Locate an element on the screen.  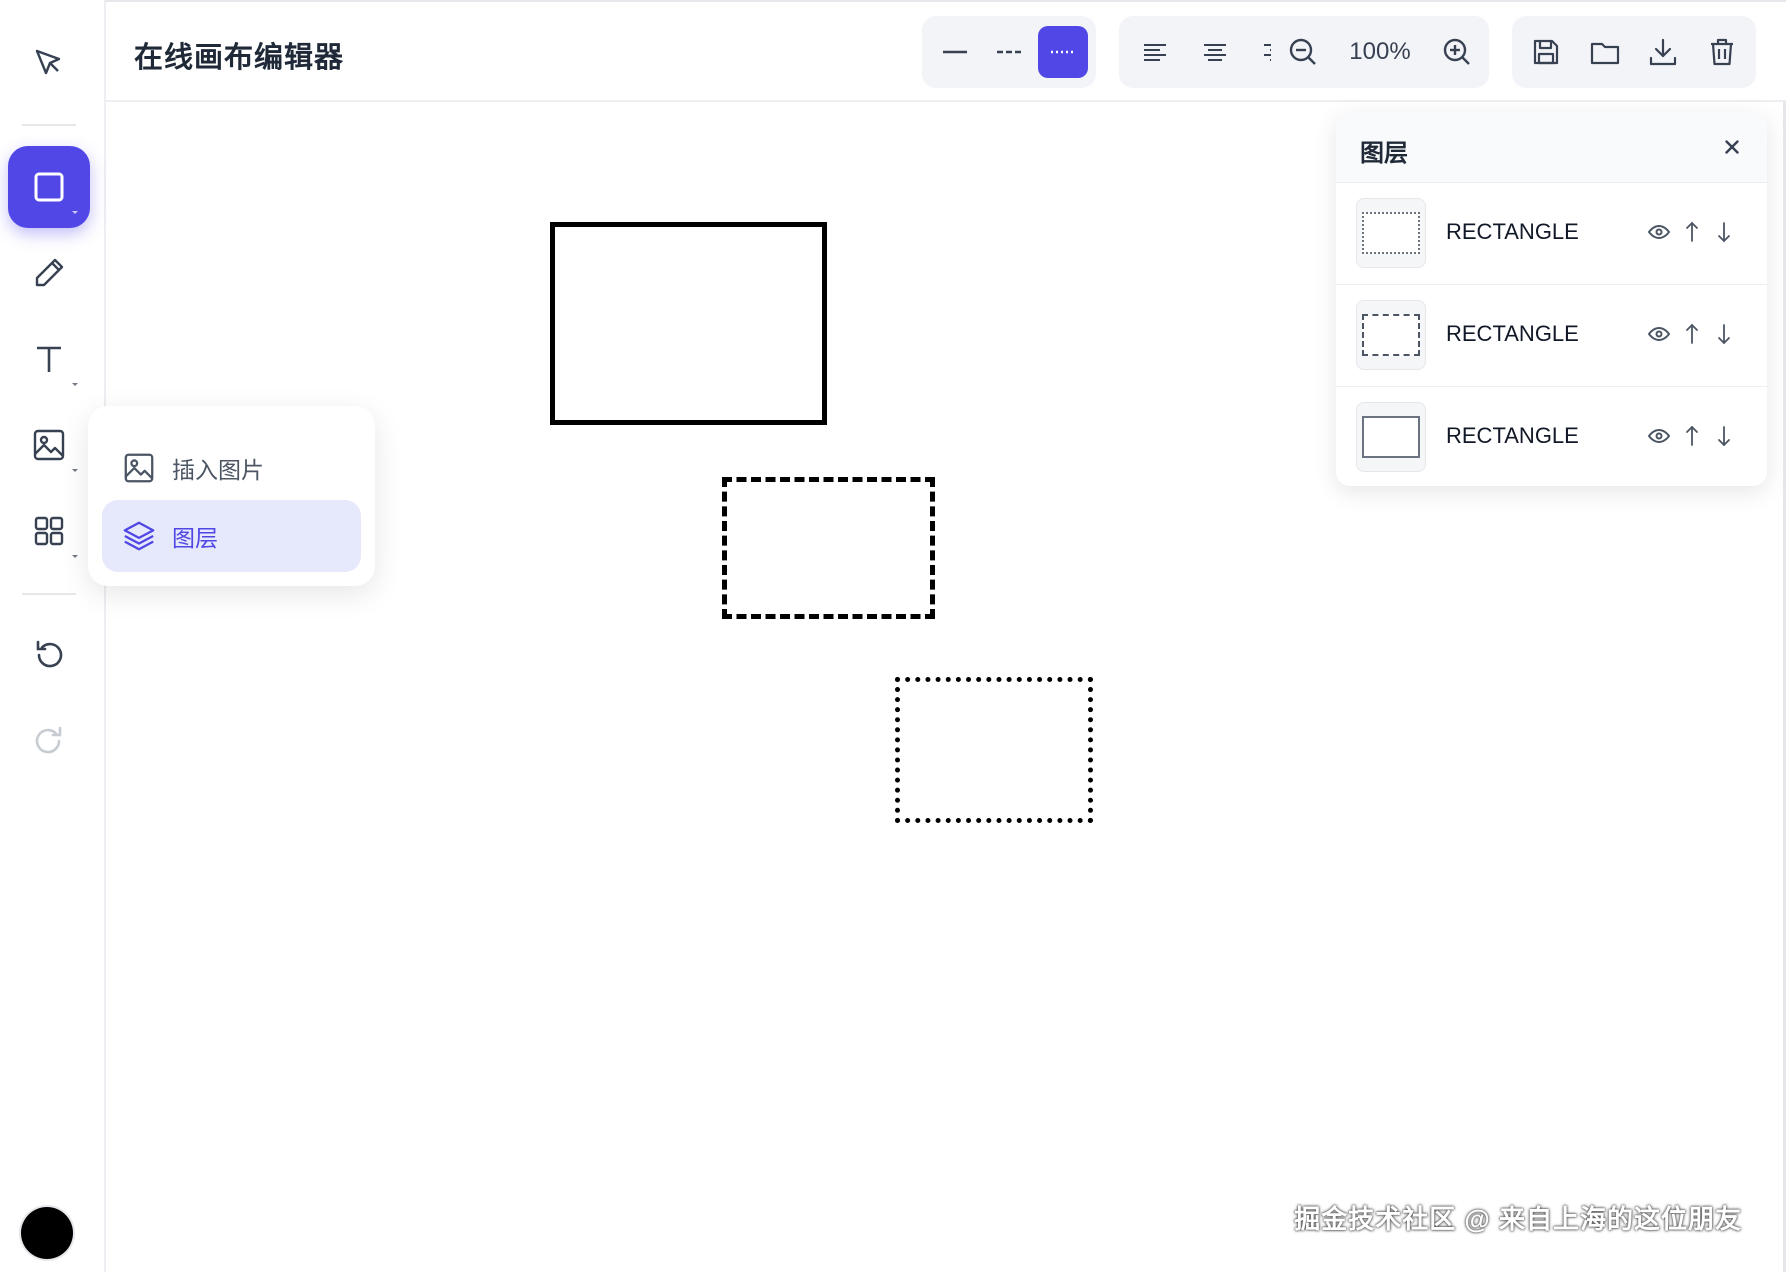
open-folder-button is located at coordinates (1605, 52).